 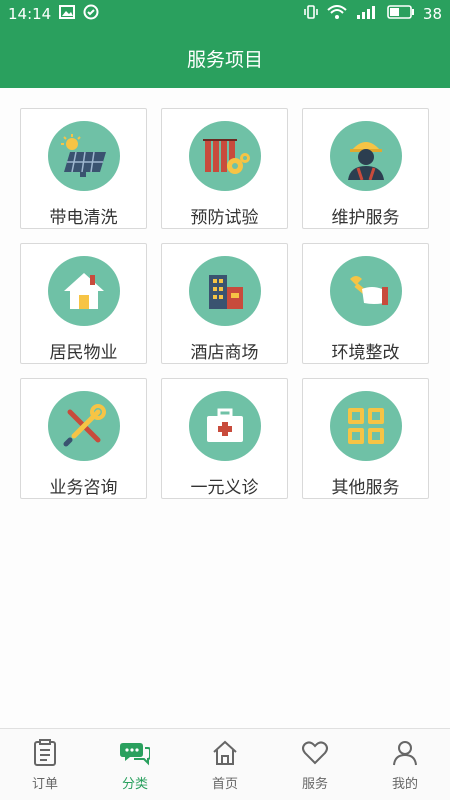 What do you see at coordinates (314, 784) in the screenshot?
I see `tab-label: 服务` at bounding box center [314, 784].